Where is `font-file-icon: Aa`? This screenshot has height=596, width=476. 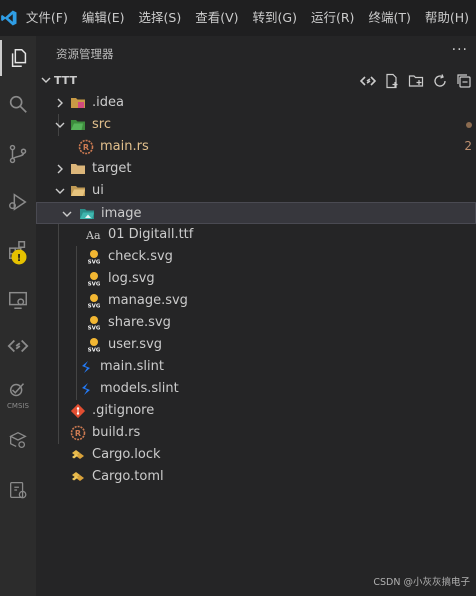
font-file-icon: Aa is located at coordinates (93, 236).